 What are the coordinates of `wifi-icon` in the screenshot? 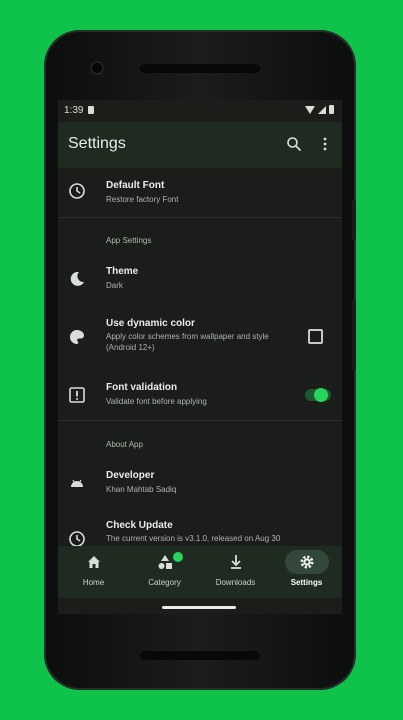 It's located at (310, 109).